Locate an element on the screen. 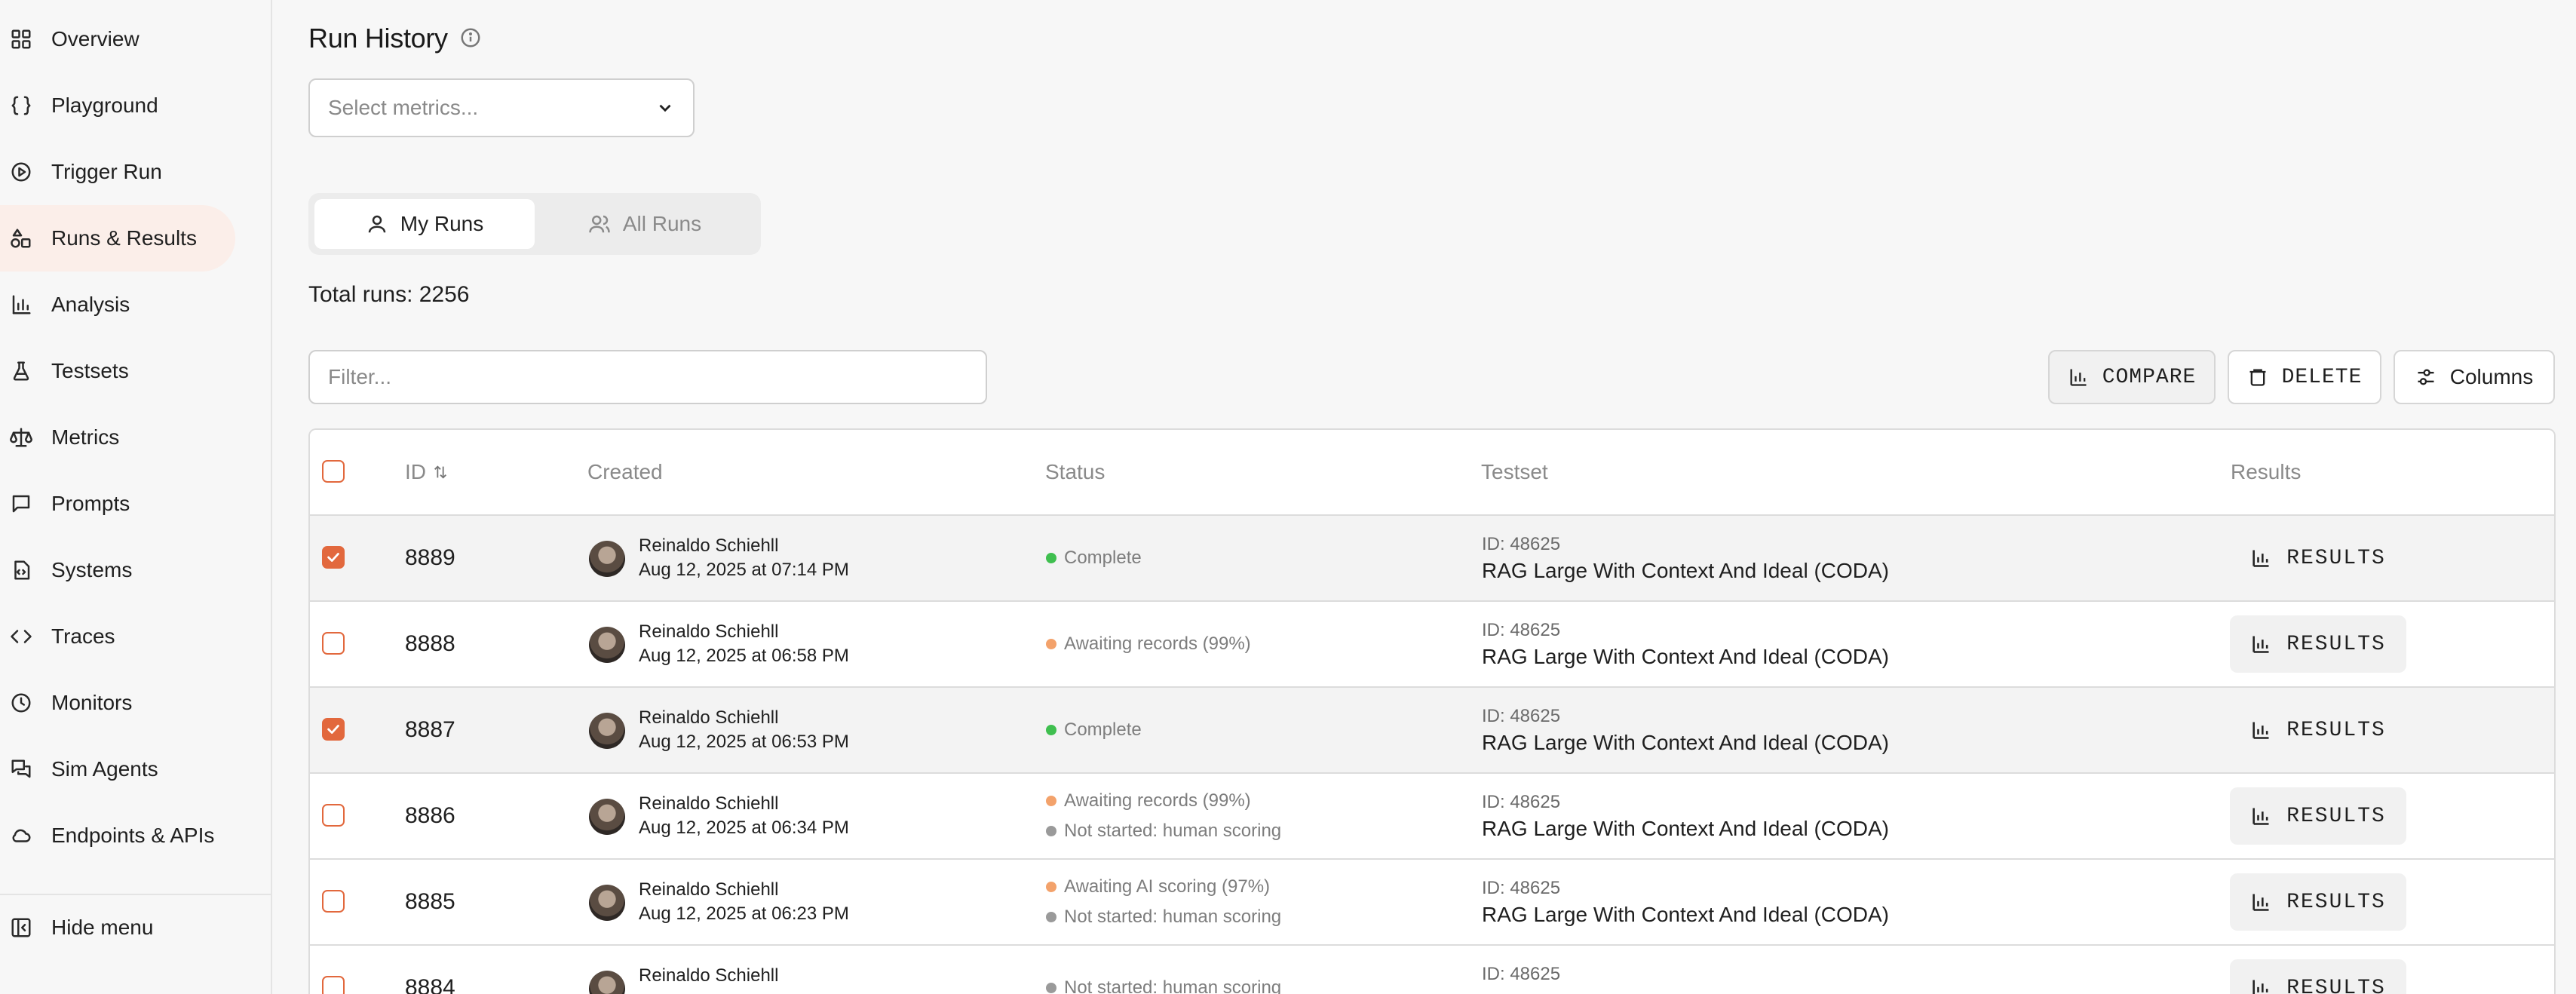 The height and width of the screenshot is (994, 2576). sidebar-item-metrics: Metrics is located at coordinates (117, 437).